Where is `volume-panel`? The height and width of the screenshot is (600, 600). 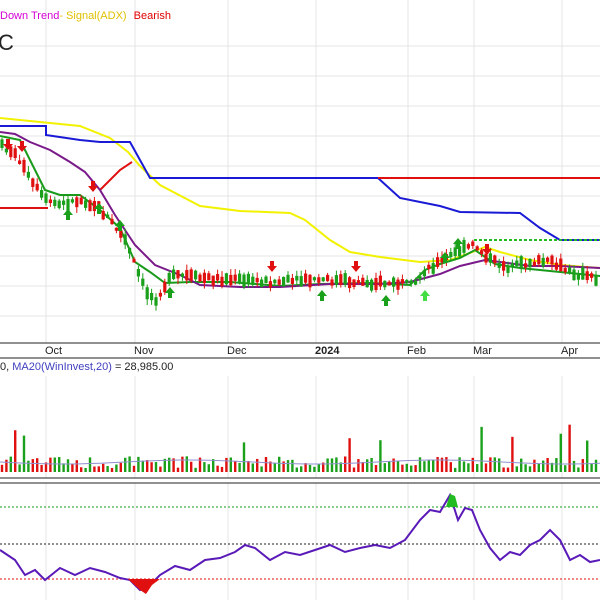
volume-panel is located at coordinates (300, 448).